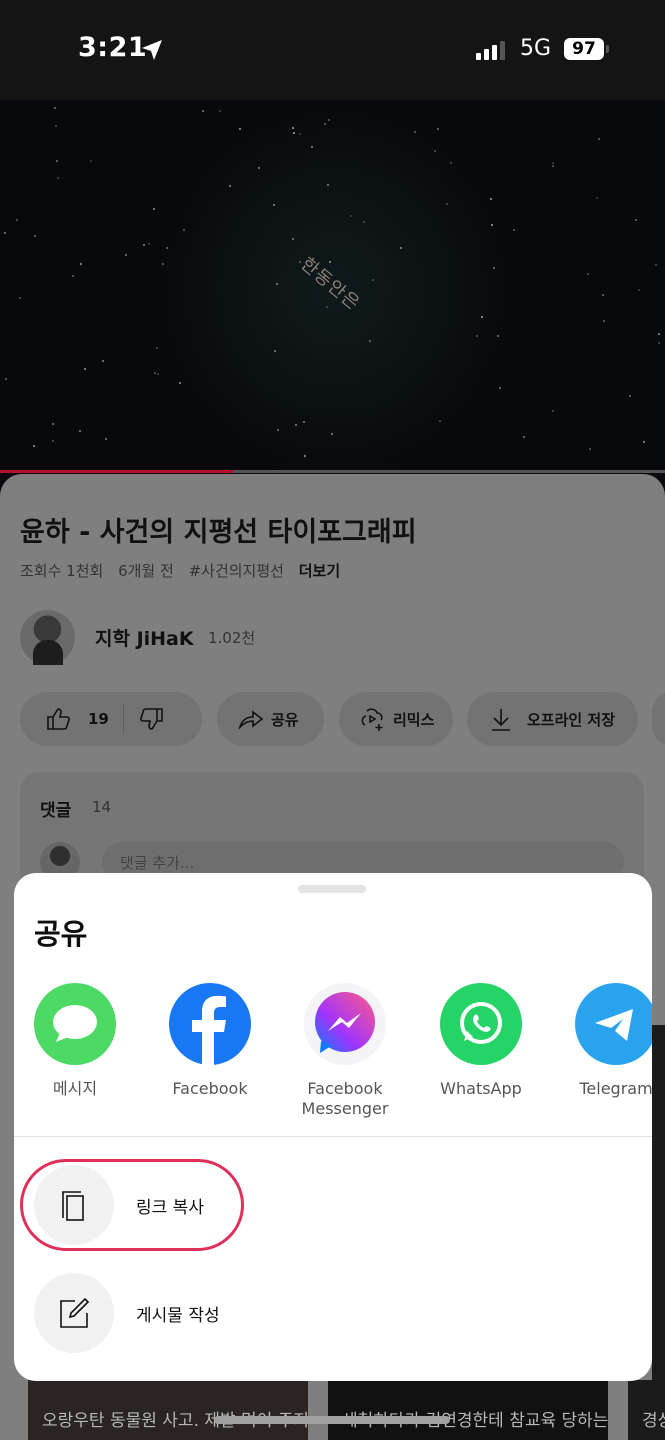  What do you see at coordinates (332, 50) in the screenshot?
I see `status-bar: 3:21 5G 97` at bounding box center [332, 50].